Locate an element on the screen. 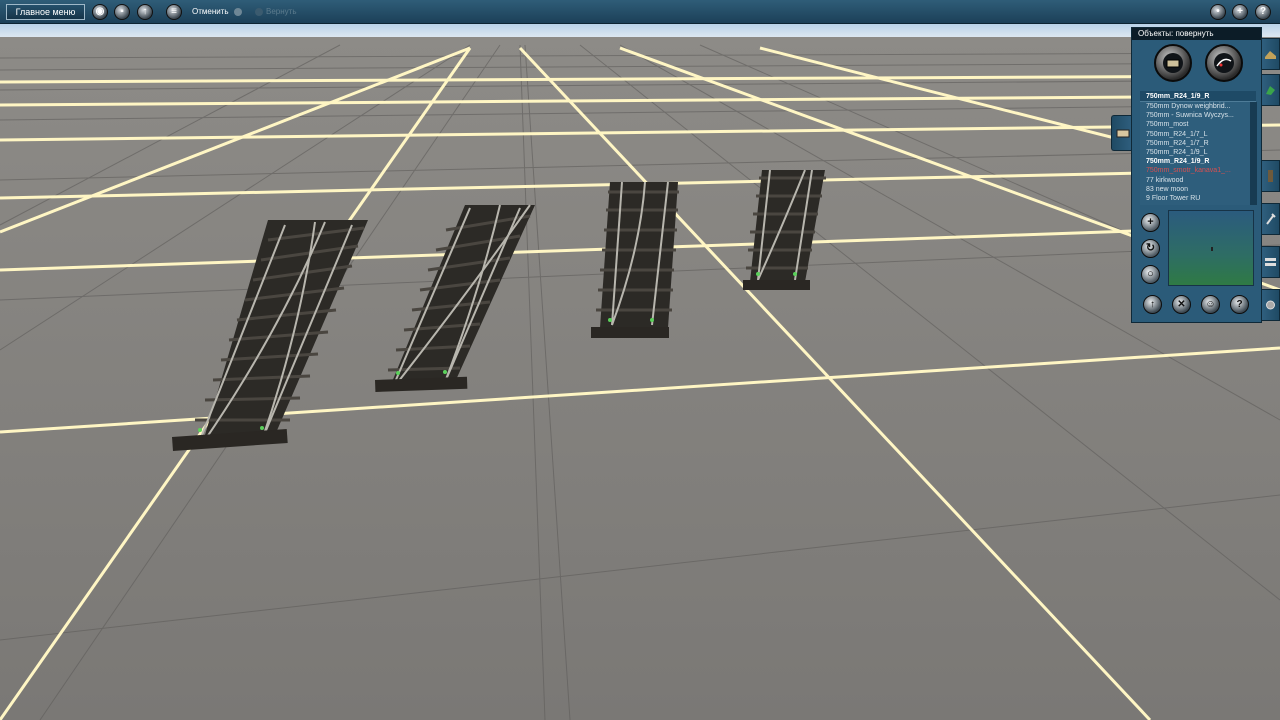 This screenshot has height=720, width=1280. tool-icon: ↑ is located at coordinates (145, 12).